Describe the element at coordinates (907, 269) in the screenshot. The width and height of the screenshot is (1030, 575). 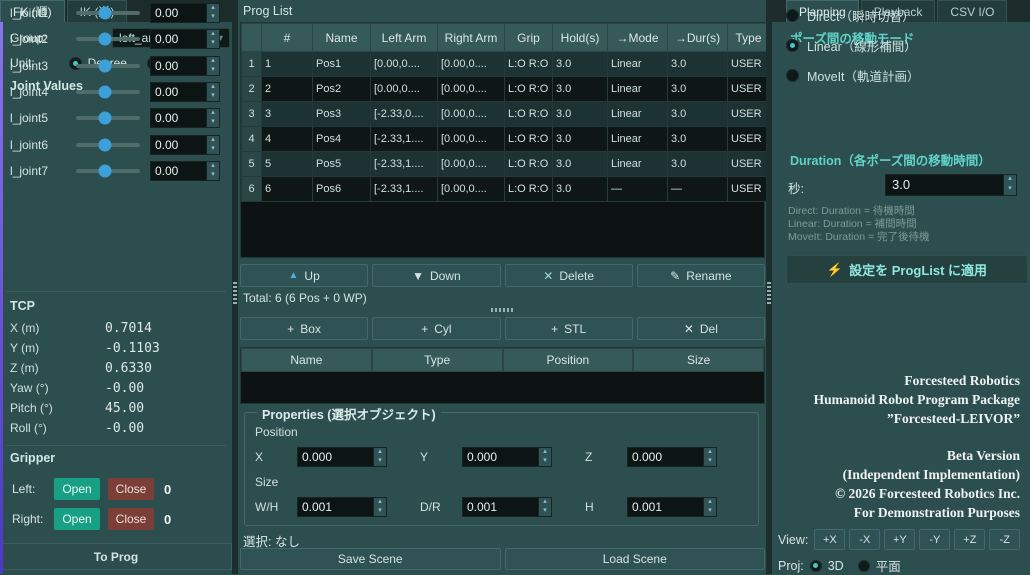
I see `apply-settings-button: ⚡ 設定を ProgList に適用` at that location.